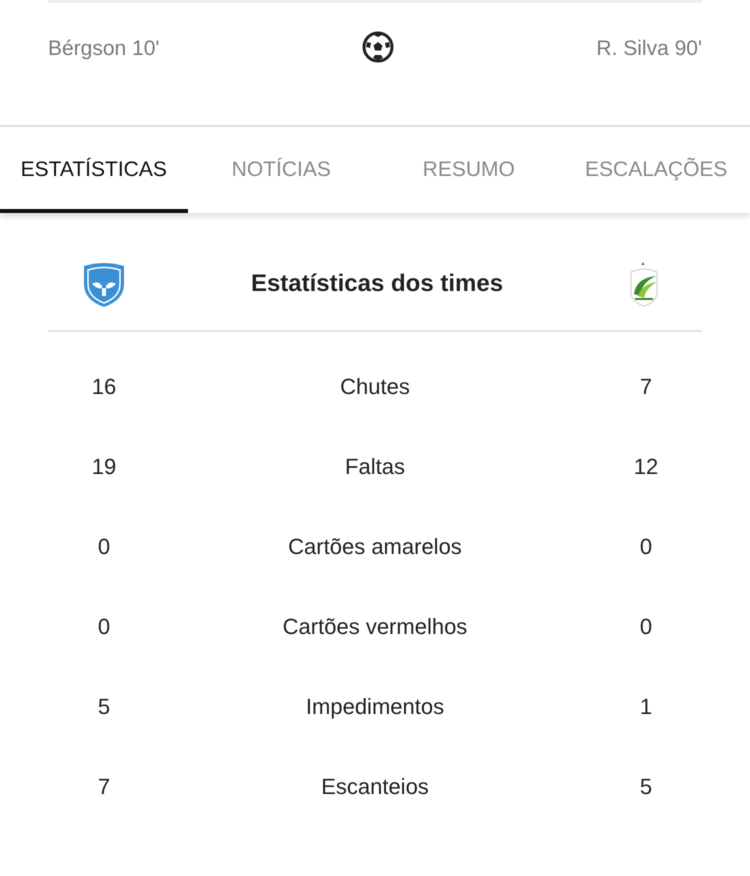 This screenshot has height=876, width=750. What do you see at coordinates (646, 386) in the screenshot?
I see `away-value: 7` at bounding box center [646, 386].